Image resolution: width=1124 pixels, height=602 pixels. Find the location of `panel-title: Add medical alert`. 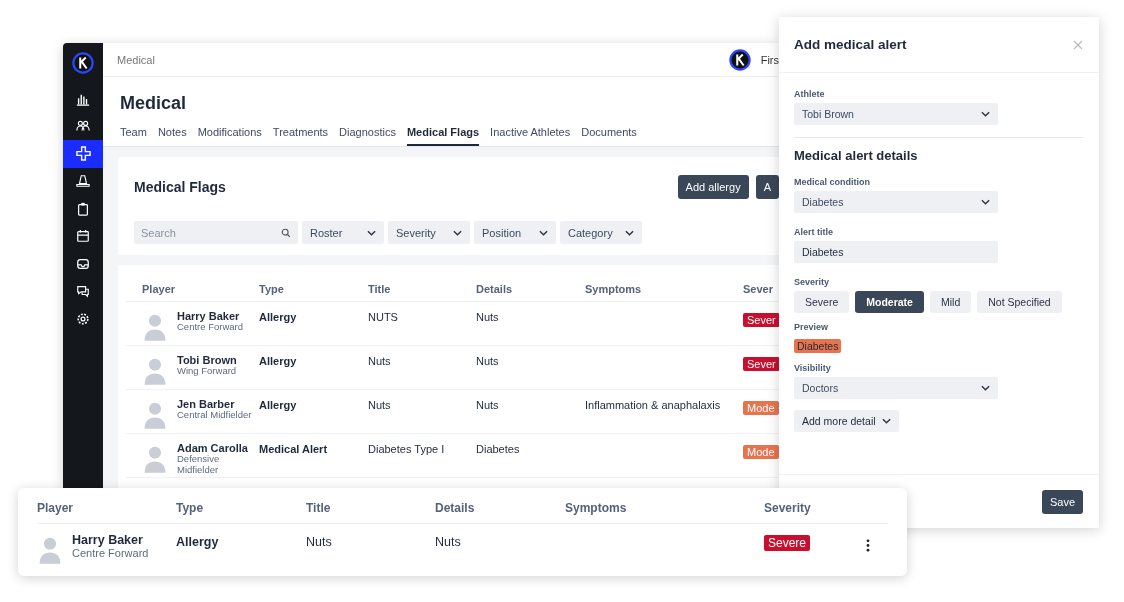

panel-title: Add medical alert is located at coordinates (850, 44).